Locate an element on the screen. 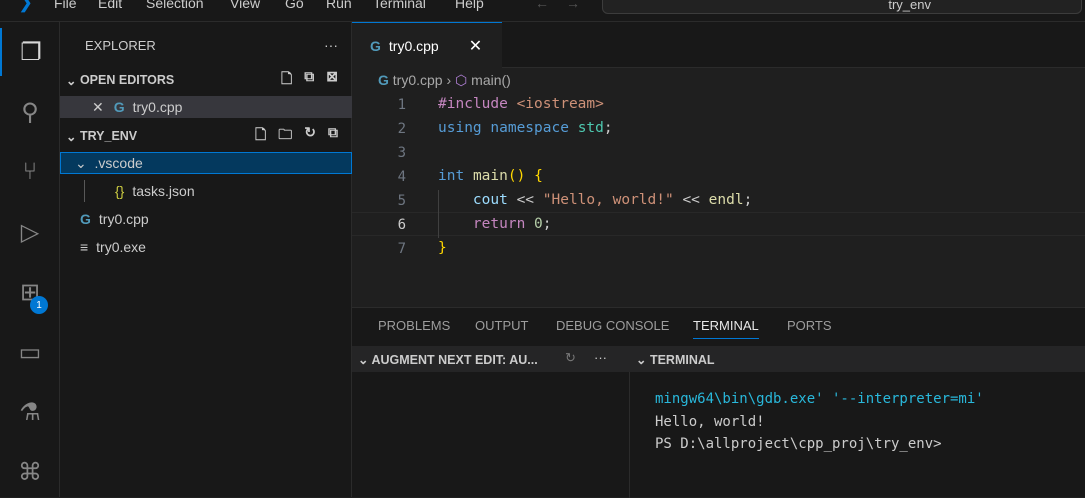 This screenshot has width=1085, height=498. file-name: try0.cpp is located at coordinates (123, 219).